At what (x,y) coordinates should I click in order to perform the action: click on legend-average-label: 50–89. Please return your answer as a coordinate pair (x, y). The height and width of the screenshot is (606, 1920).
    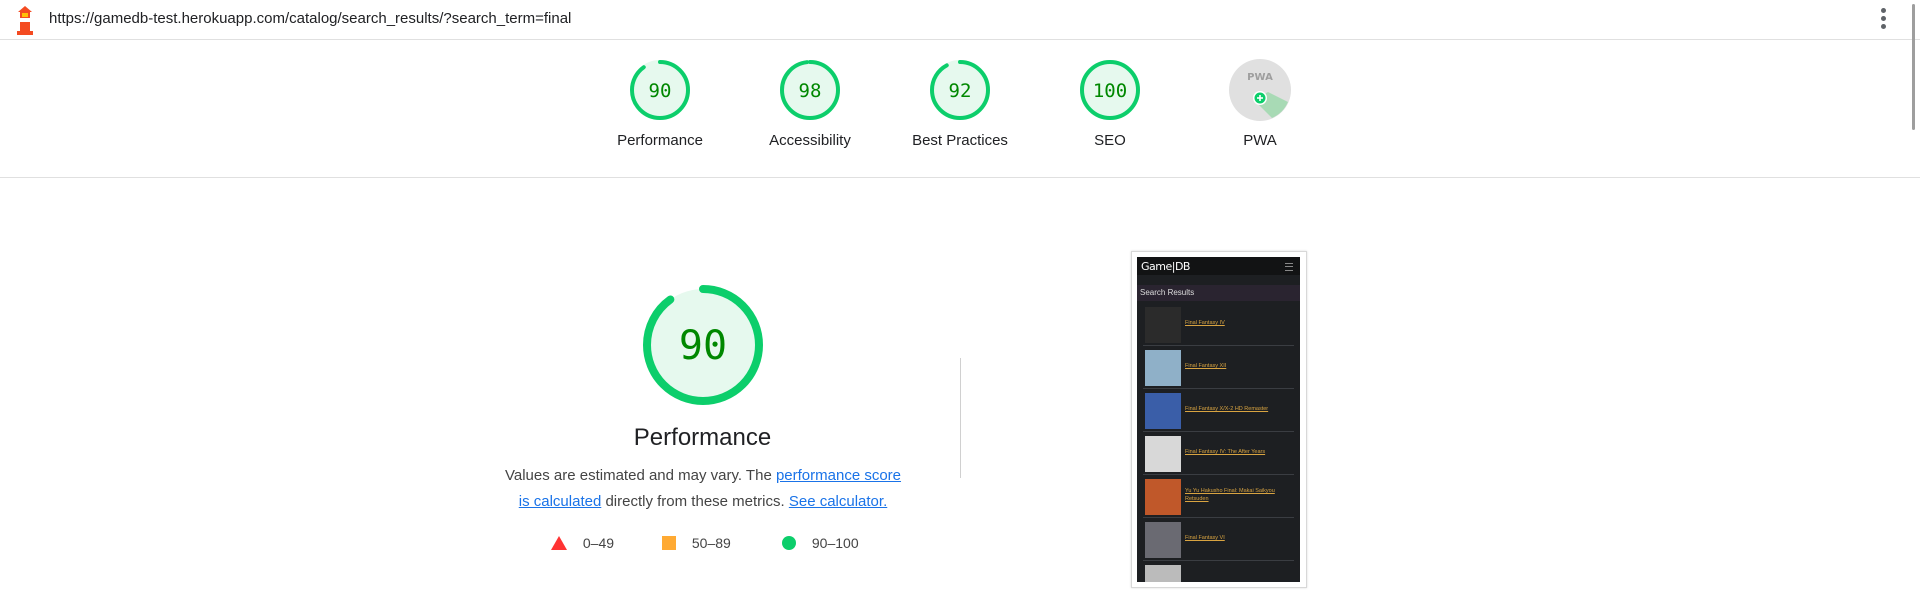
    Looking at the image, I should click on (711, 543).